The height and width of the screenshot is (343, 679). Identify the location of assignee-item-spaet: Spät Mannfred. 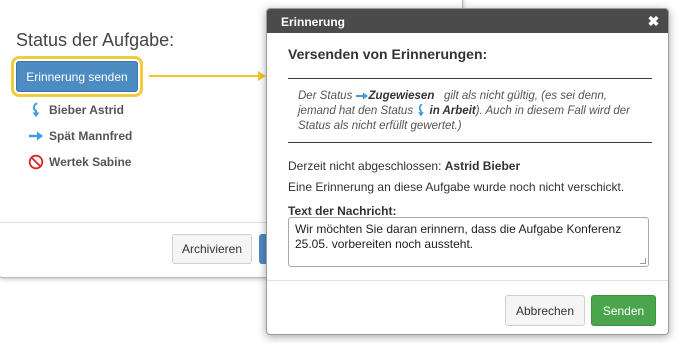
(80, 136).